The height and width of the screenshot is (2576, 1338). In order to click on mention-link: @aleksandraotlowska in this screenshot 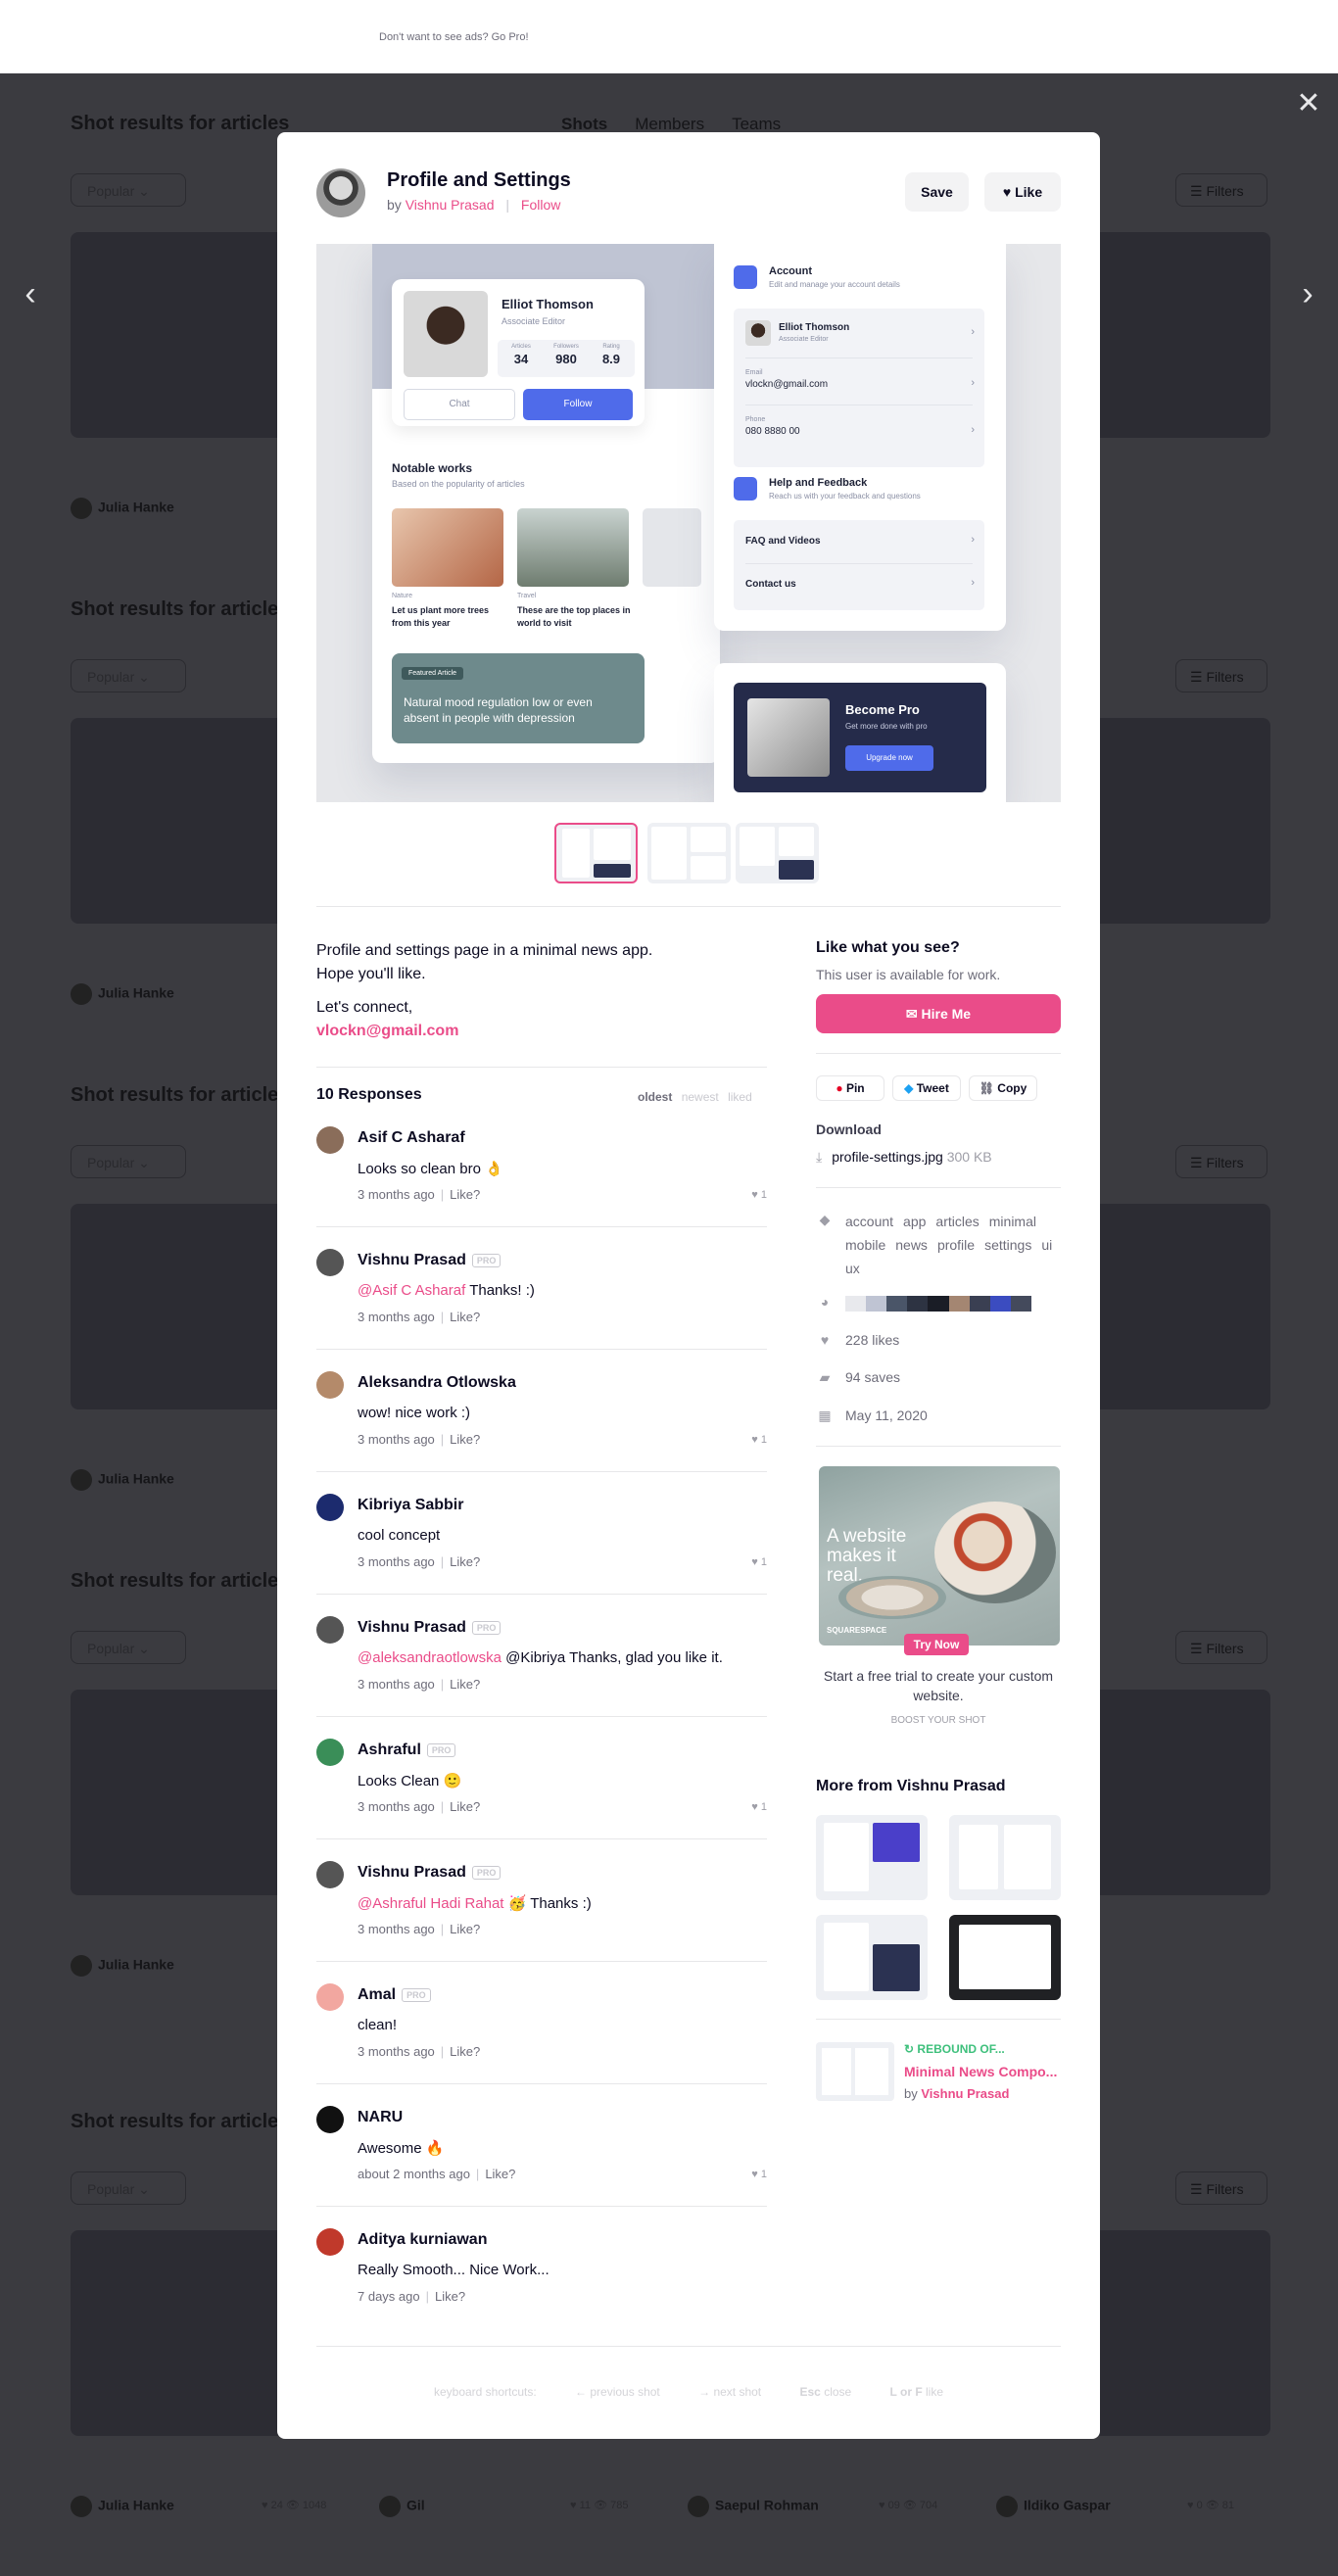, I will do `click(430, 1658)`.